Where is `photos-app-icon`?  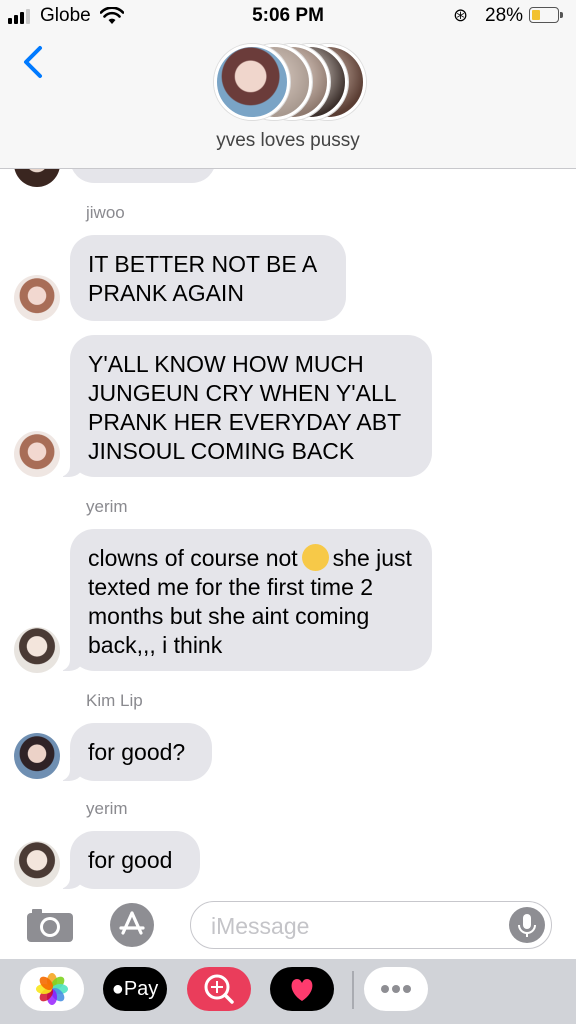
photos-app-icon is located at coordinates (52, 989).